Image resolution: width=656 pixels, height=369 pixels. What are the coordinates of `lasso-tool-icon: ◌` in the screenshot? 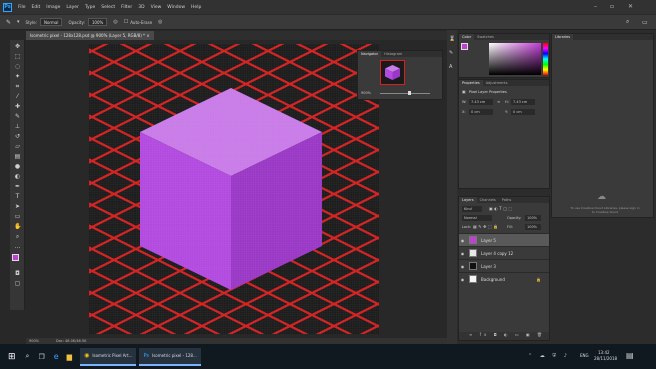 It's located at (17, 66).